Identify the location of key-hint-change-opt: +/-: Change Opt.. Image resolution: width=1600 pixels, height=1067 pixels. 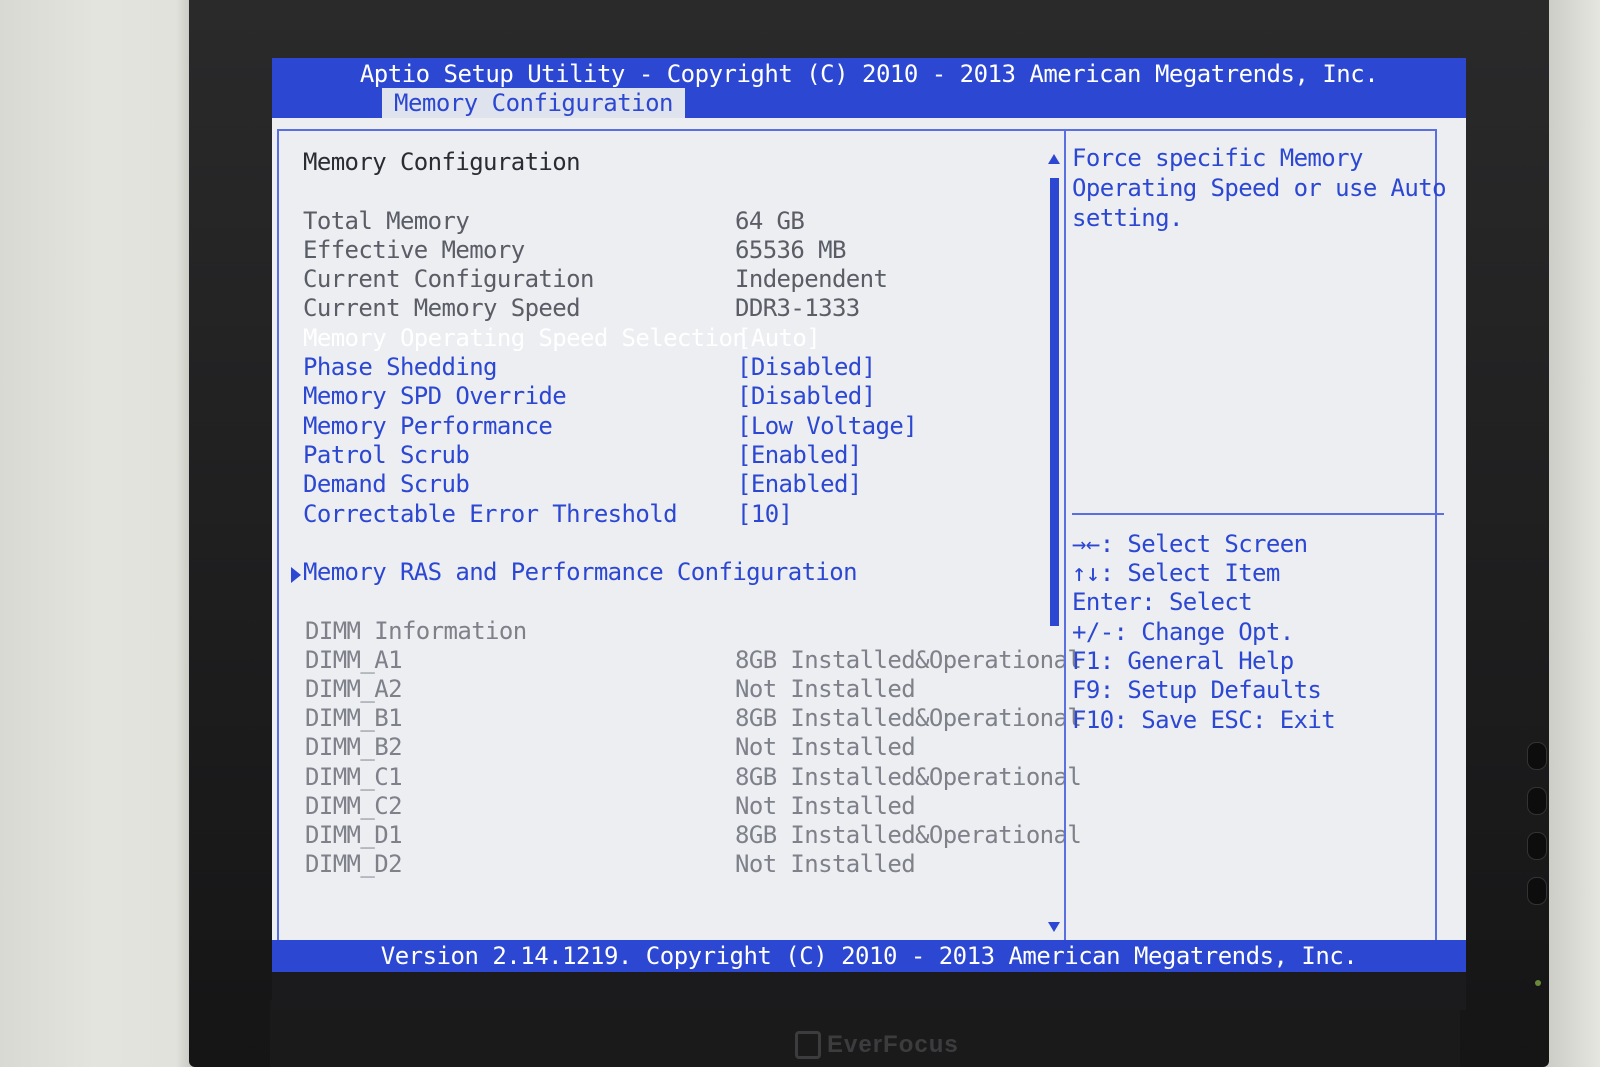
(1183, 632).